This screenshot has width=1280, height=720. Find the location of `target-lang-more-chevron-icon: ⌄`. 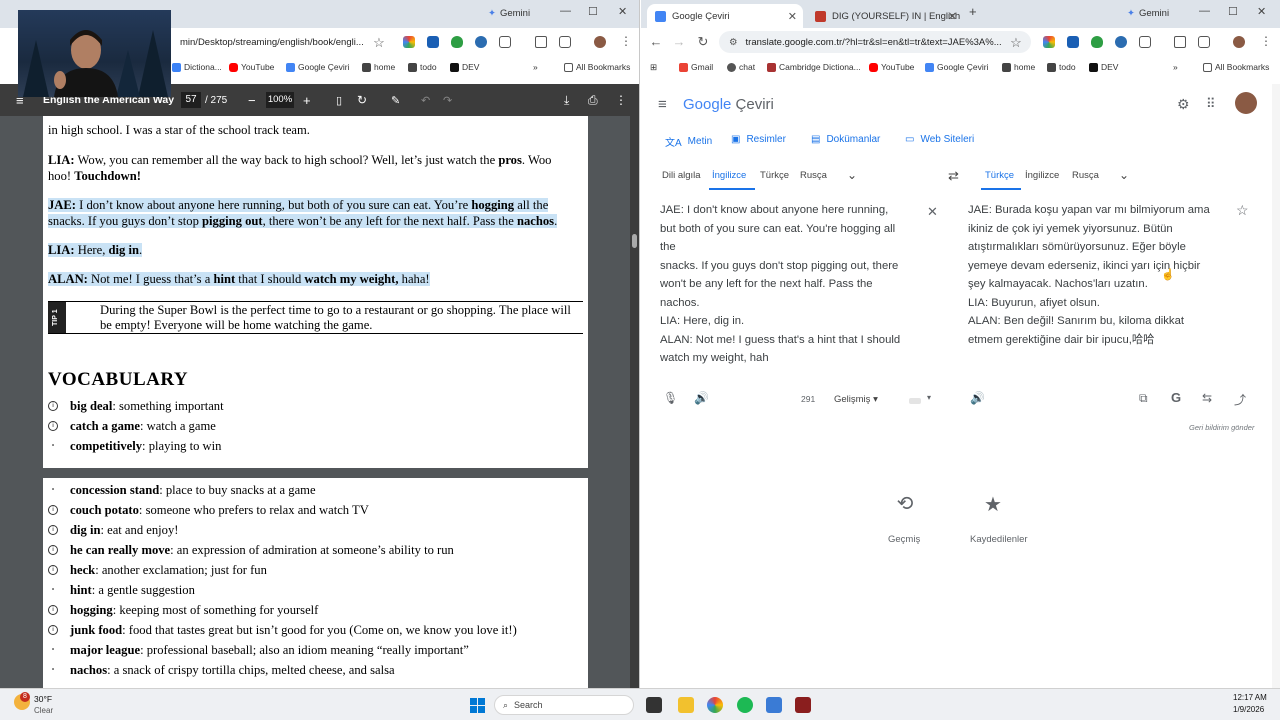

target-lang-more-chevron-icon: ⌄ is located at coordinates (1124, 175).